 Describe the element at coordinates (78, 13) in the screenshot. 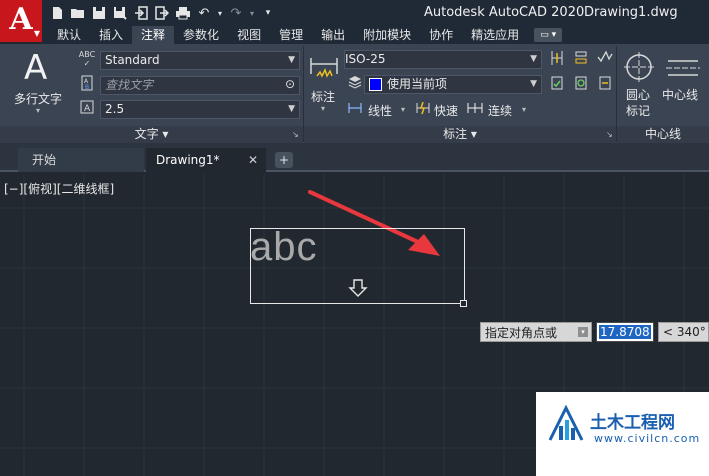

I see `open-icon` at that location.